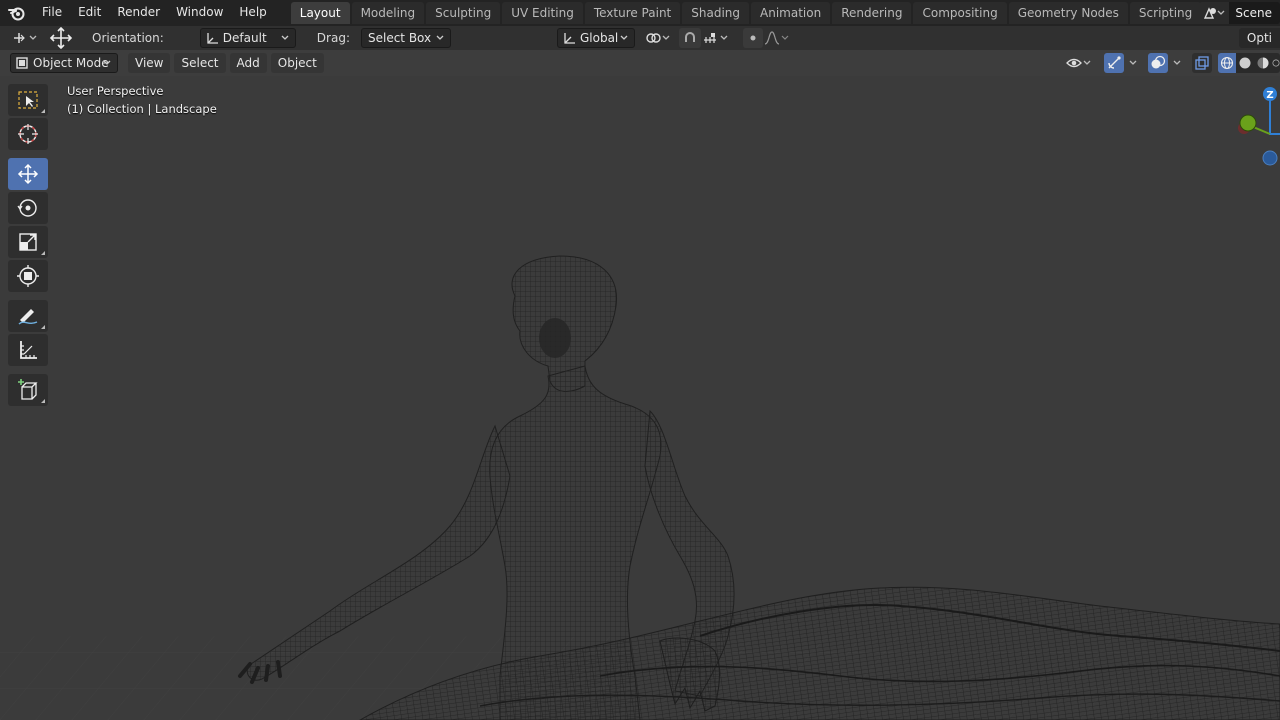 The height and width of the screenshot is (720, 1280). What do you see at coordinates (212, 38) in the screenshot?
I see `orientation-icon` at bounding box center [212, 38].